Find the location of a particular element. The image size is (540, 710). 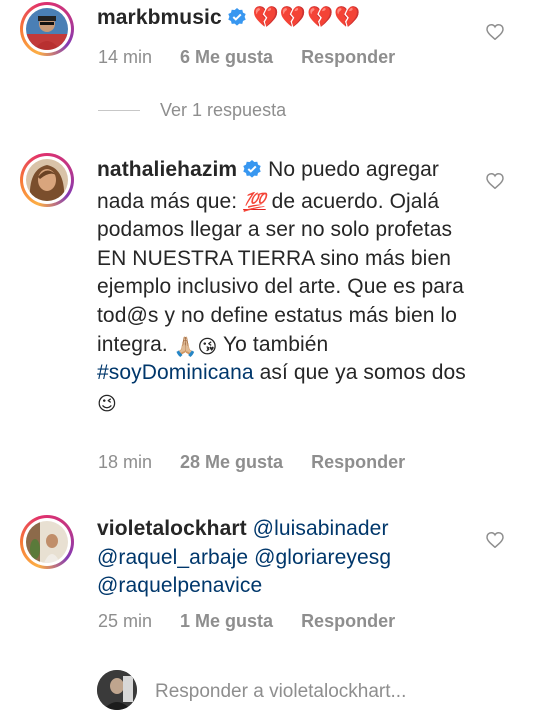

avatar-nathaliehazim is located at coordinates (47, 180).